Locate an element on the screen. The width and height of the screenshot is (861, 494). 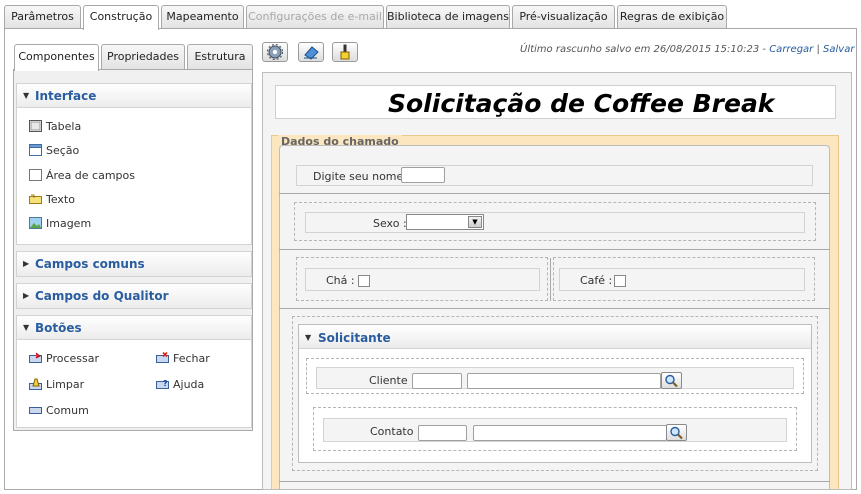
component-ajuda: ? Ajuda is located at coordinates (180, 385).